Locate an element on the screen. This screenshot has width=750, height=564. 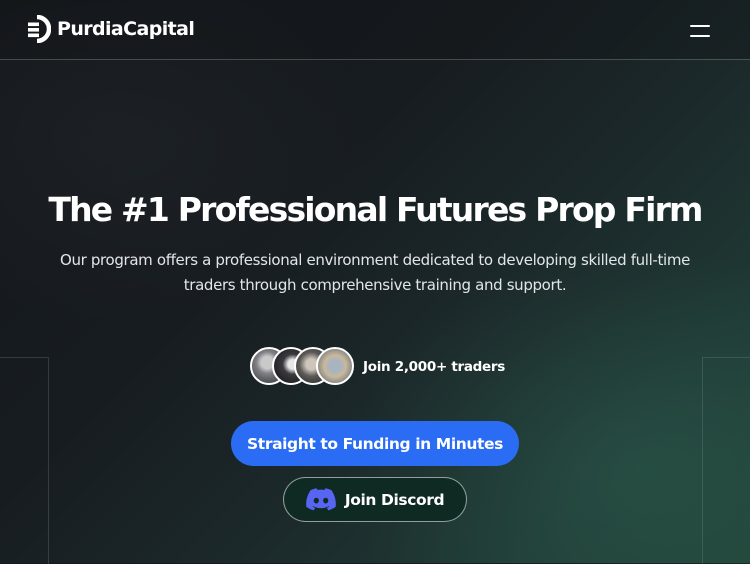
decorative-frame-left is located at coordinates (24, 460).